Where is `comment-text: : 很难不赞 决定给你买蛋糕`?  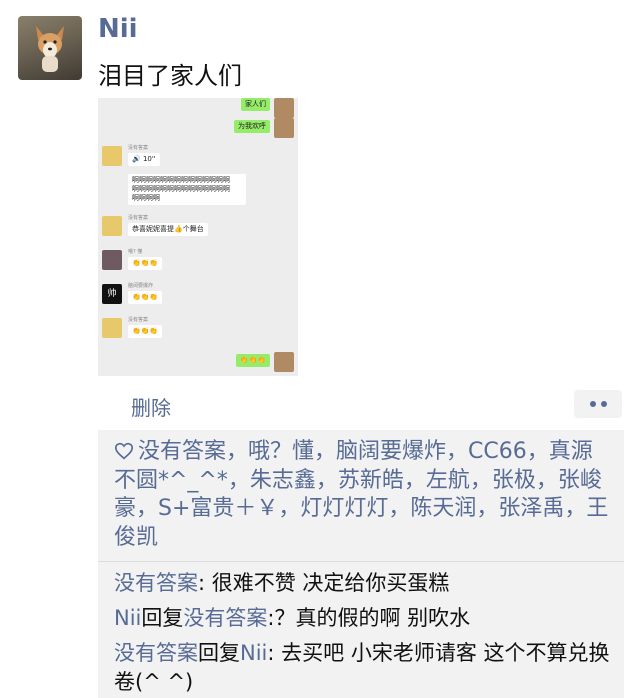
comment-text: : 很难不赞 决定给你买蛋糕 is located at coordinates (324, 583).